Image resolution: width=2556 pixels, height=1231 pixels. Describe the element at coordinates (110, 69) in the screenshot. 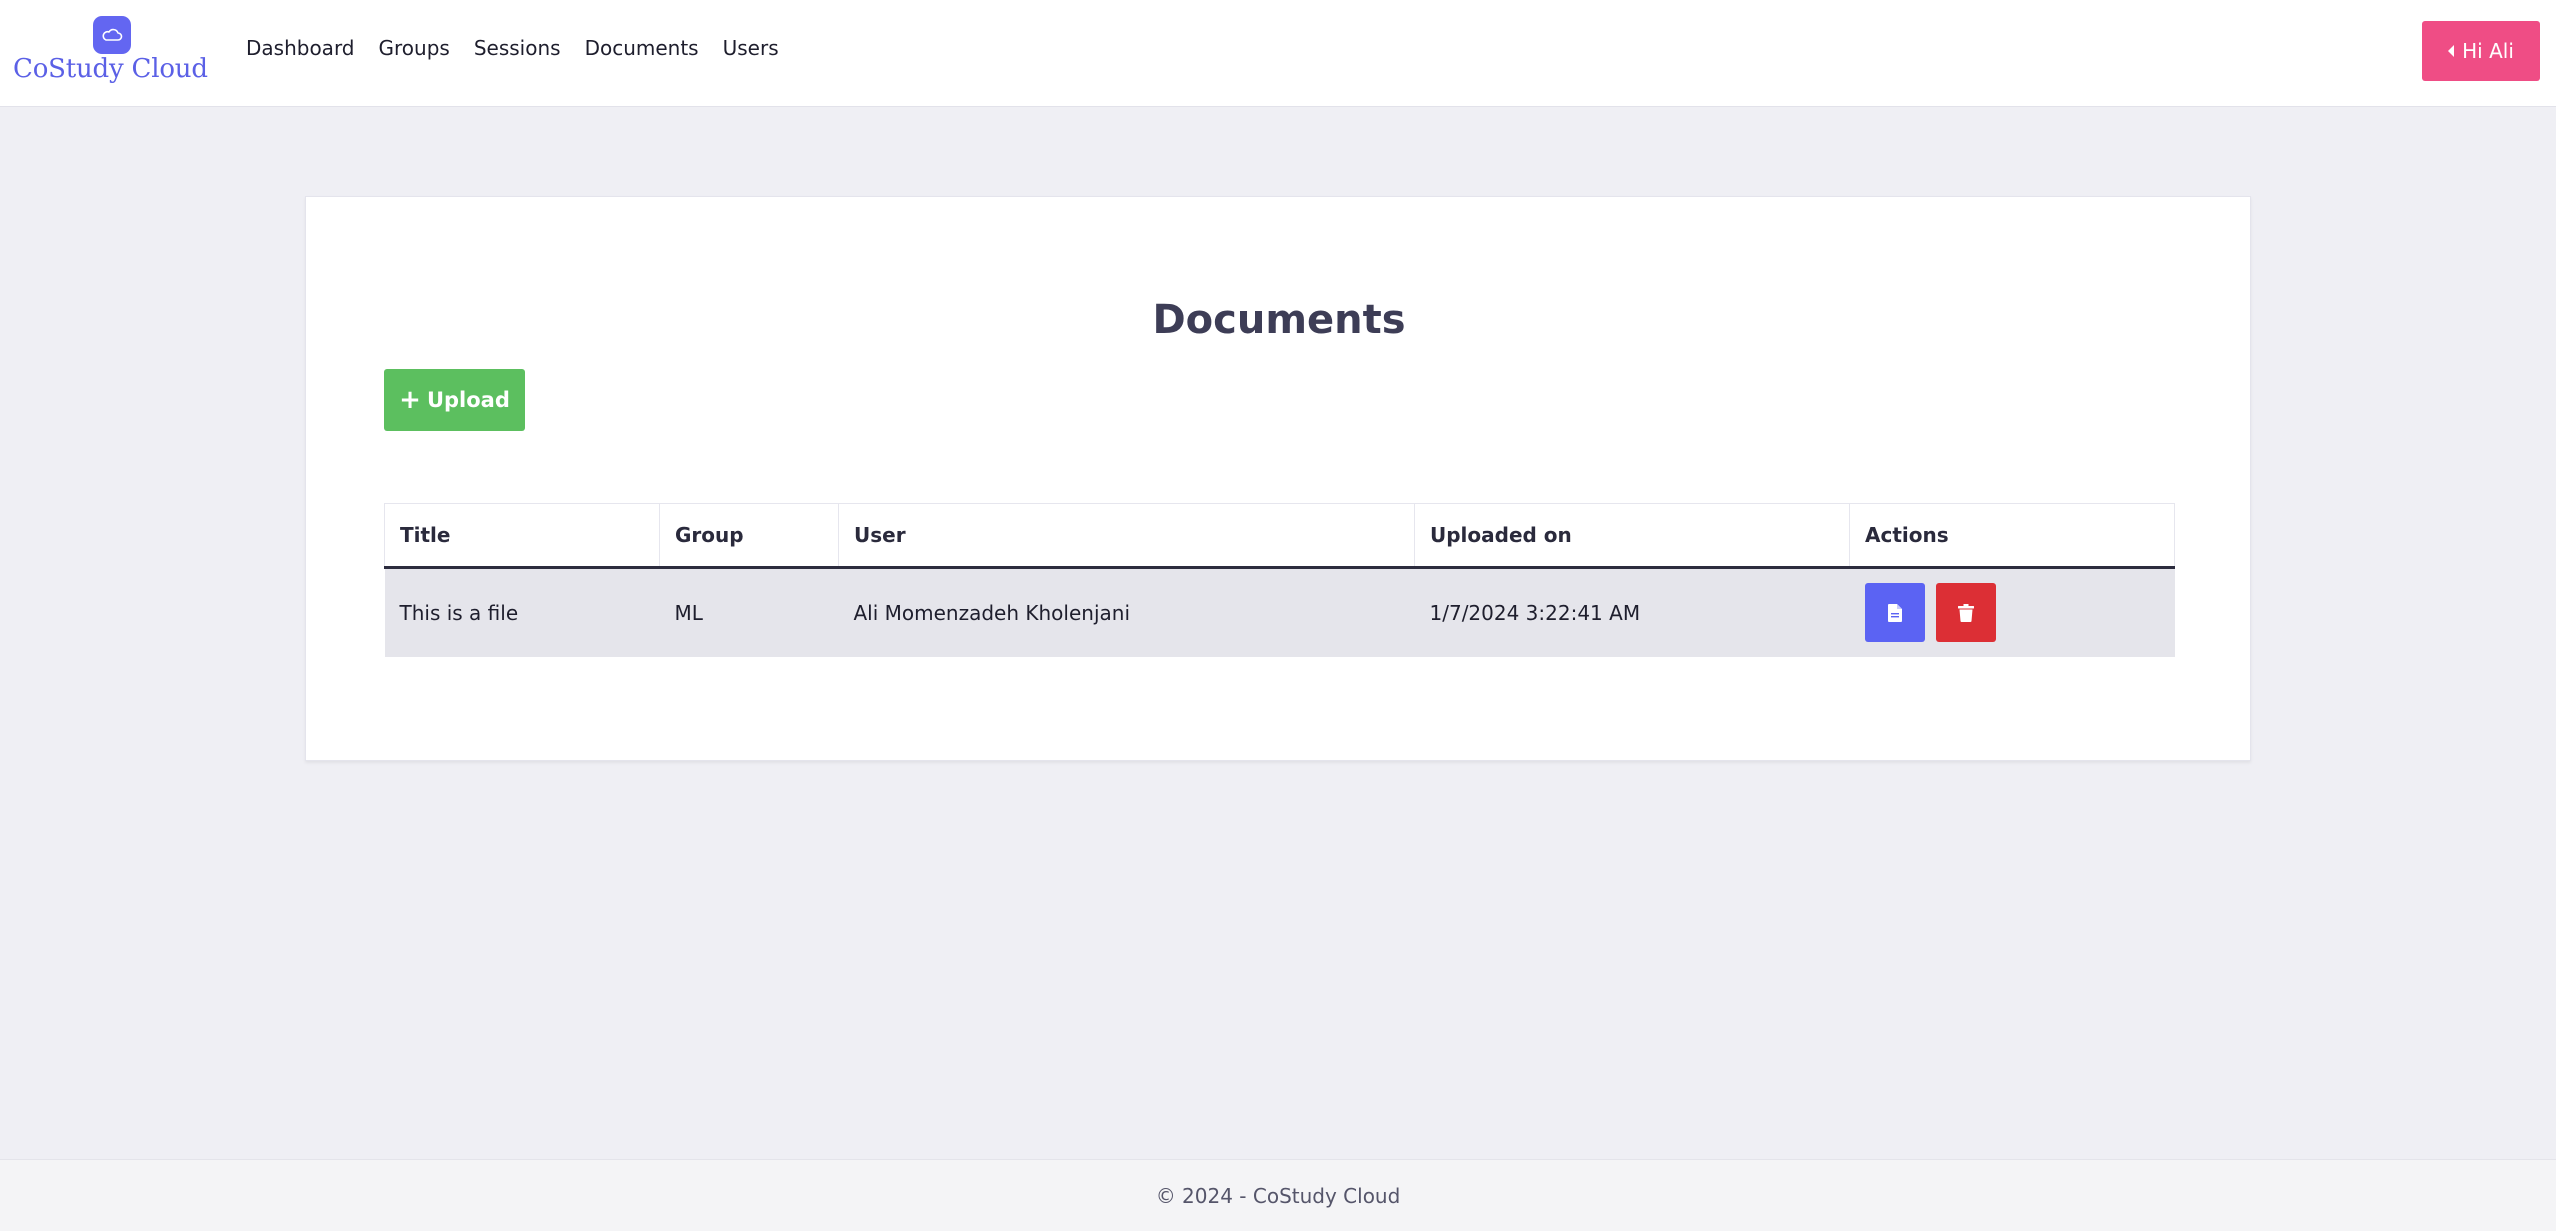

I see `brand-name: CoStudy Cloud` at that location.